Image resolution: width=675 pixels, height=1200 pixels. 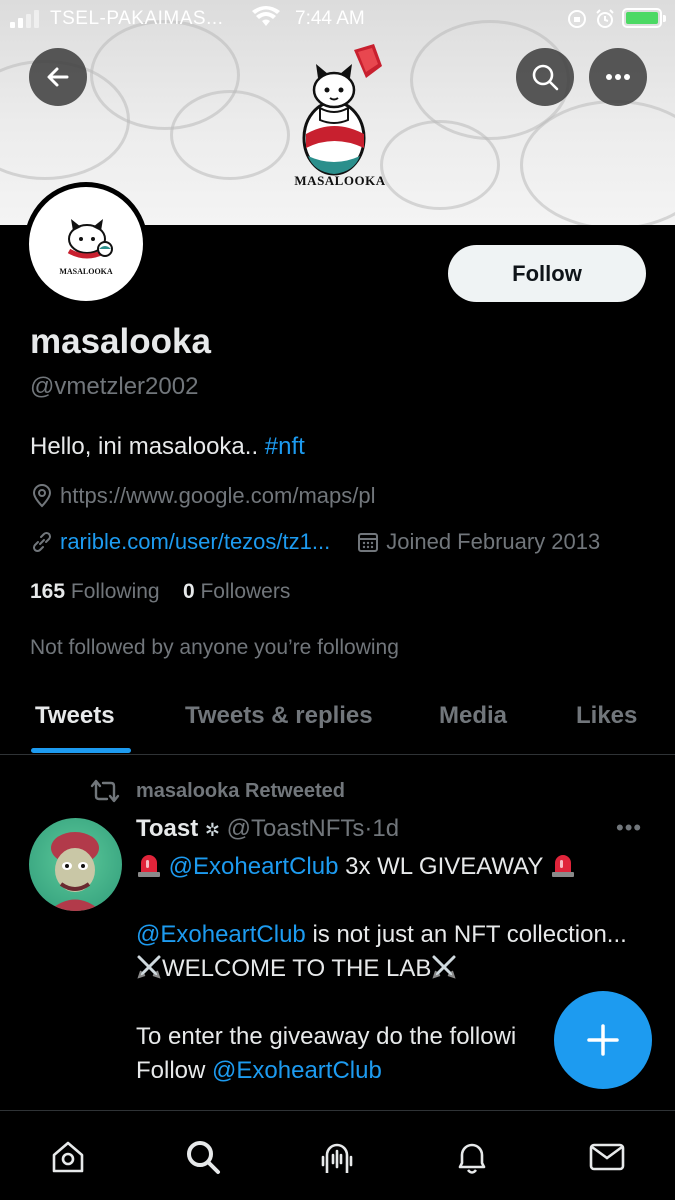 I want to click on calendar-icon, so click(x=368, y=542).